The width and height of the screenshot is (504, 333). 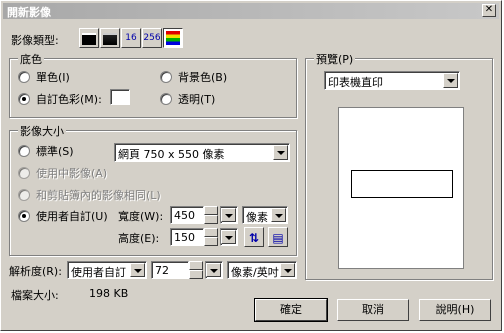 I want to click on height-label: 高度(E):, so click(x=139, y=238).